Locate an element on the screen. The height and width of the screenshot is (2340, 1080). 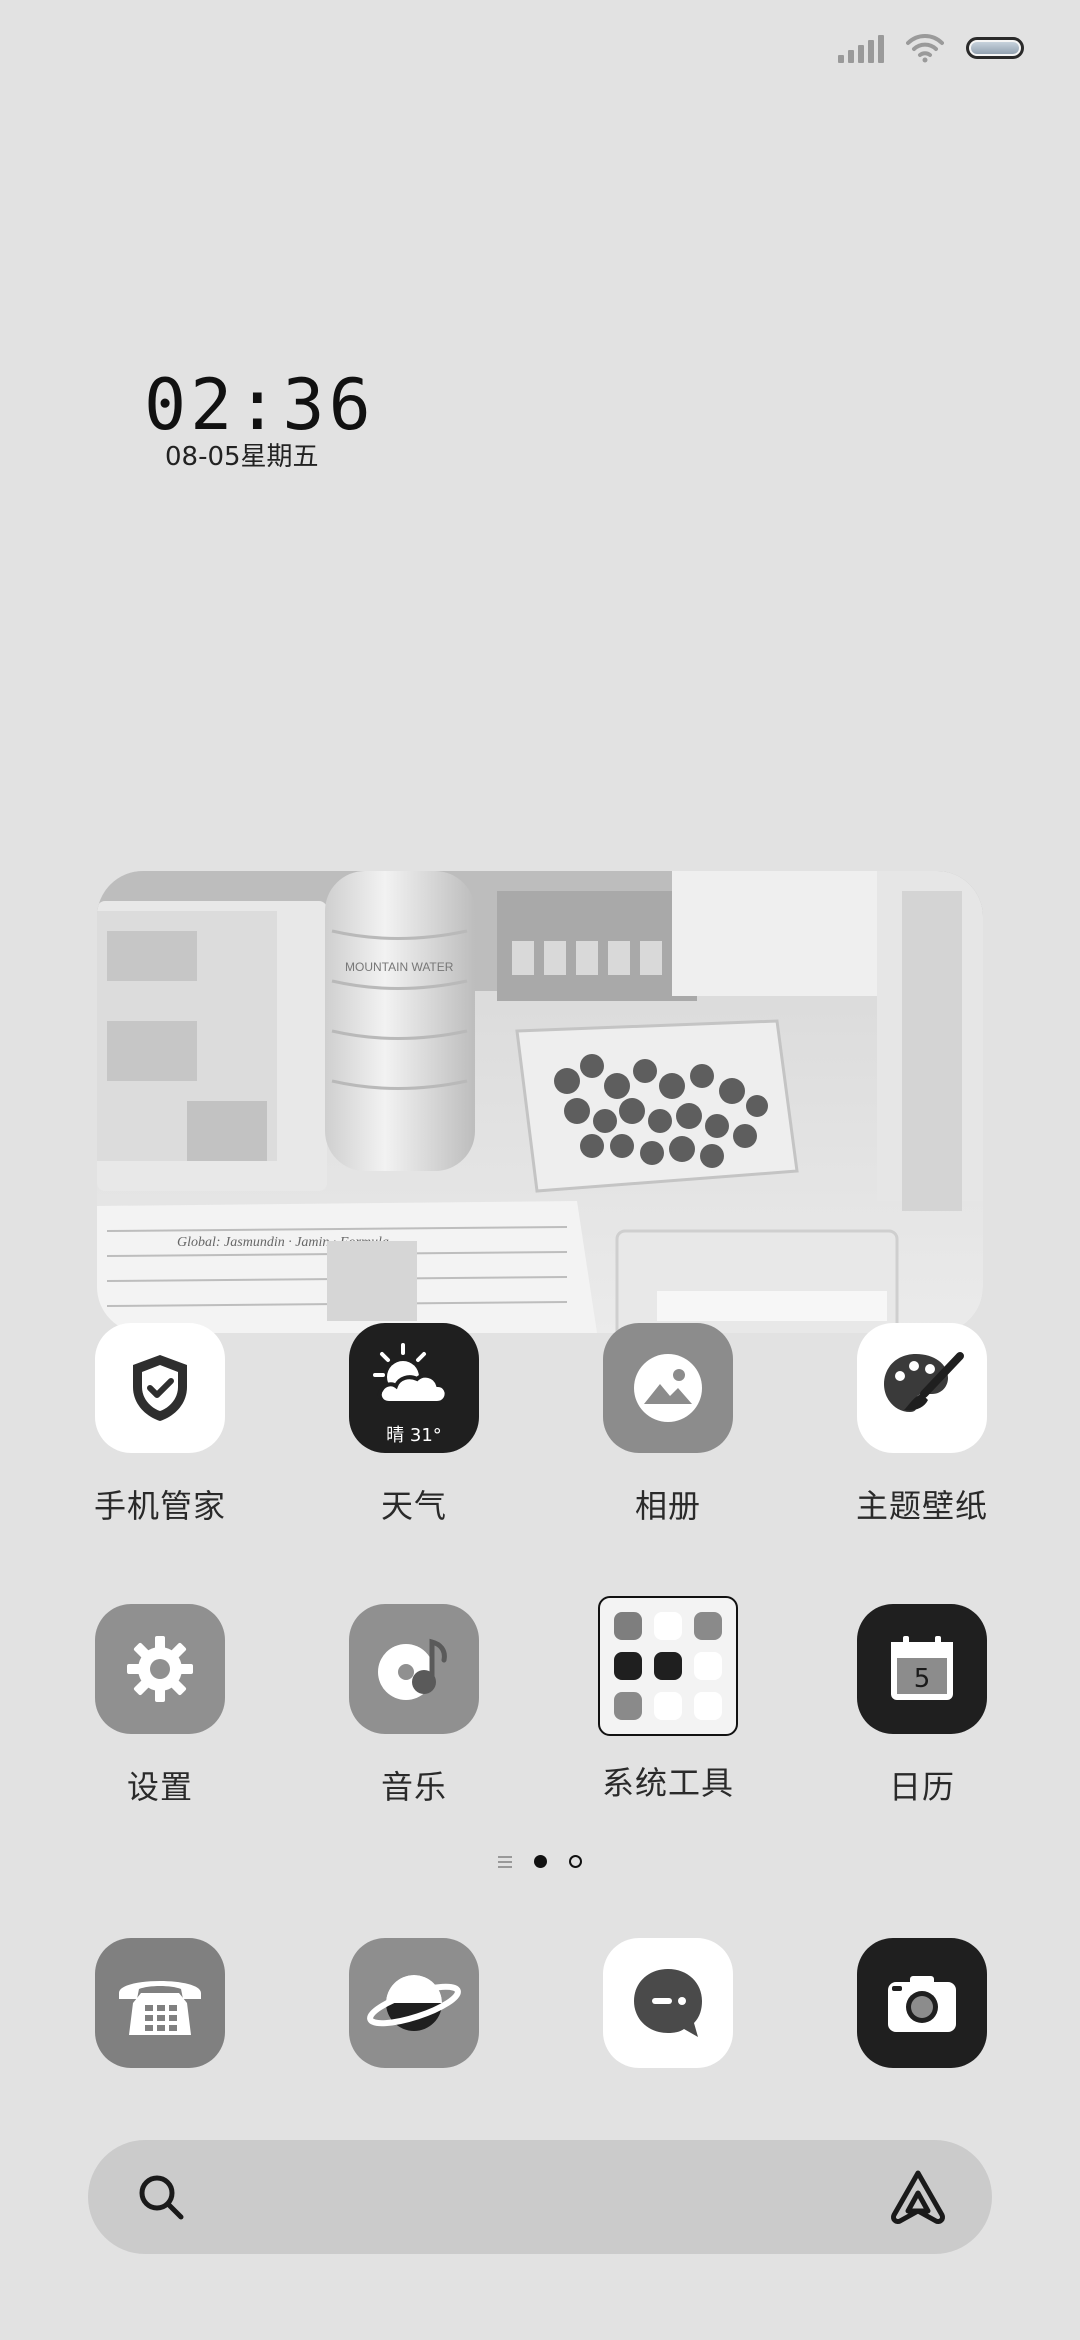
app-label: 音乐 is located at coordinates (413, 1787).